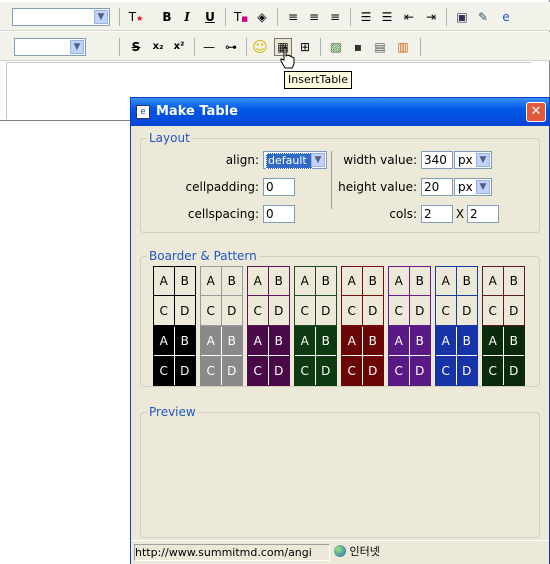  What do you see at coordinates (50, 47) in the screenshot?
I see `font-size-select: ▼` at bounding box center [50, 47].